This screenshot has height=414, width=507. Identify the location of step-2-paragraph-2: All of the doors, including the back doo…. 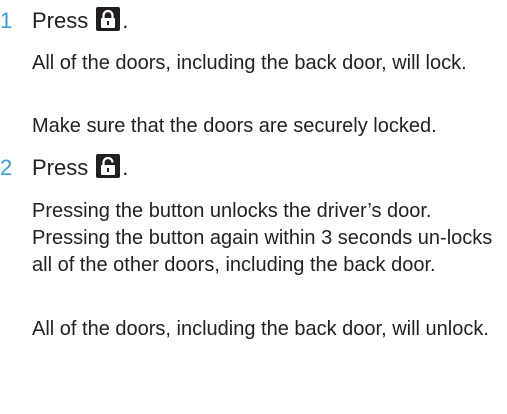
(260, 329).